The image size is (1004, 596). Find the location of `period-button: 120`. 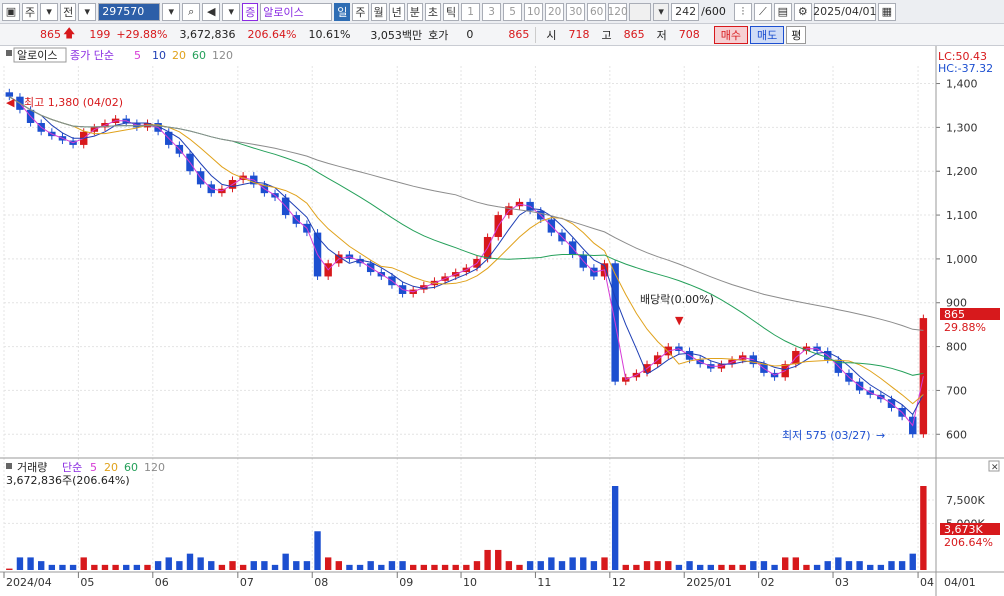

period-button: 120 is located at coordinates (618, 11).